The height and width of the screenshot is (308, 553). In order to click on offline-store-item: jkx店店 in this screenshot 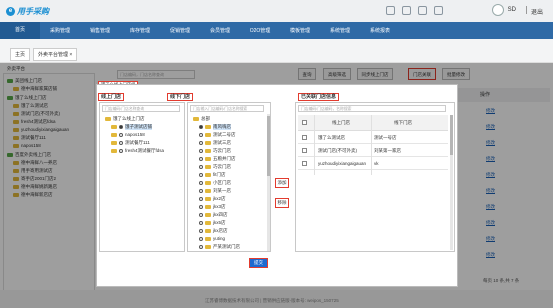, I will do `click(213, 231)`.